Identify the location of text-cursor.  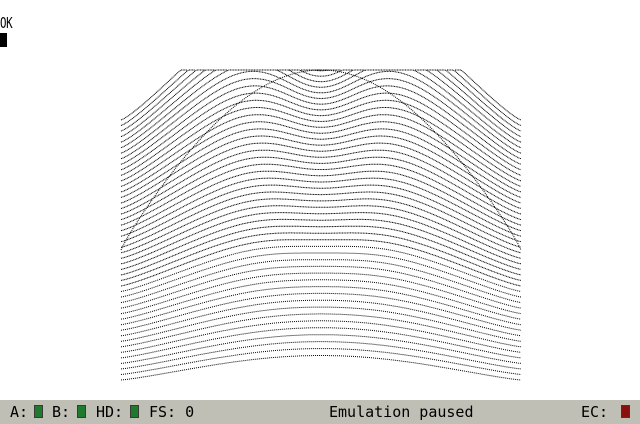
(3, 40).